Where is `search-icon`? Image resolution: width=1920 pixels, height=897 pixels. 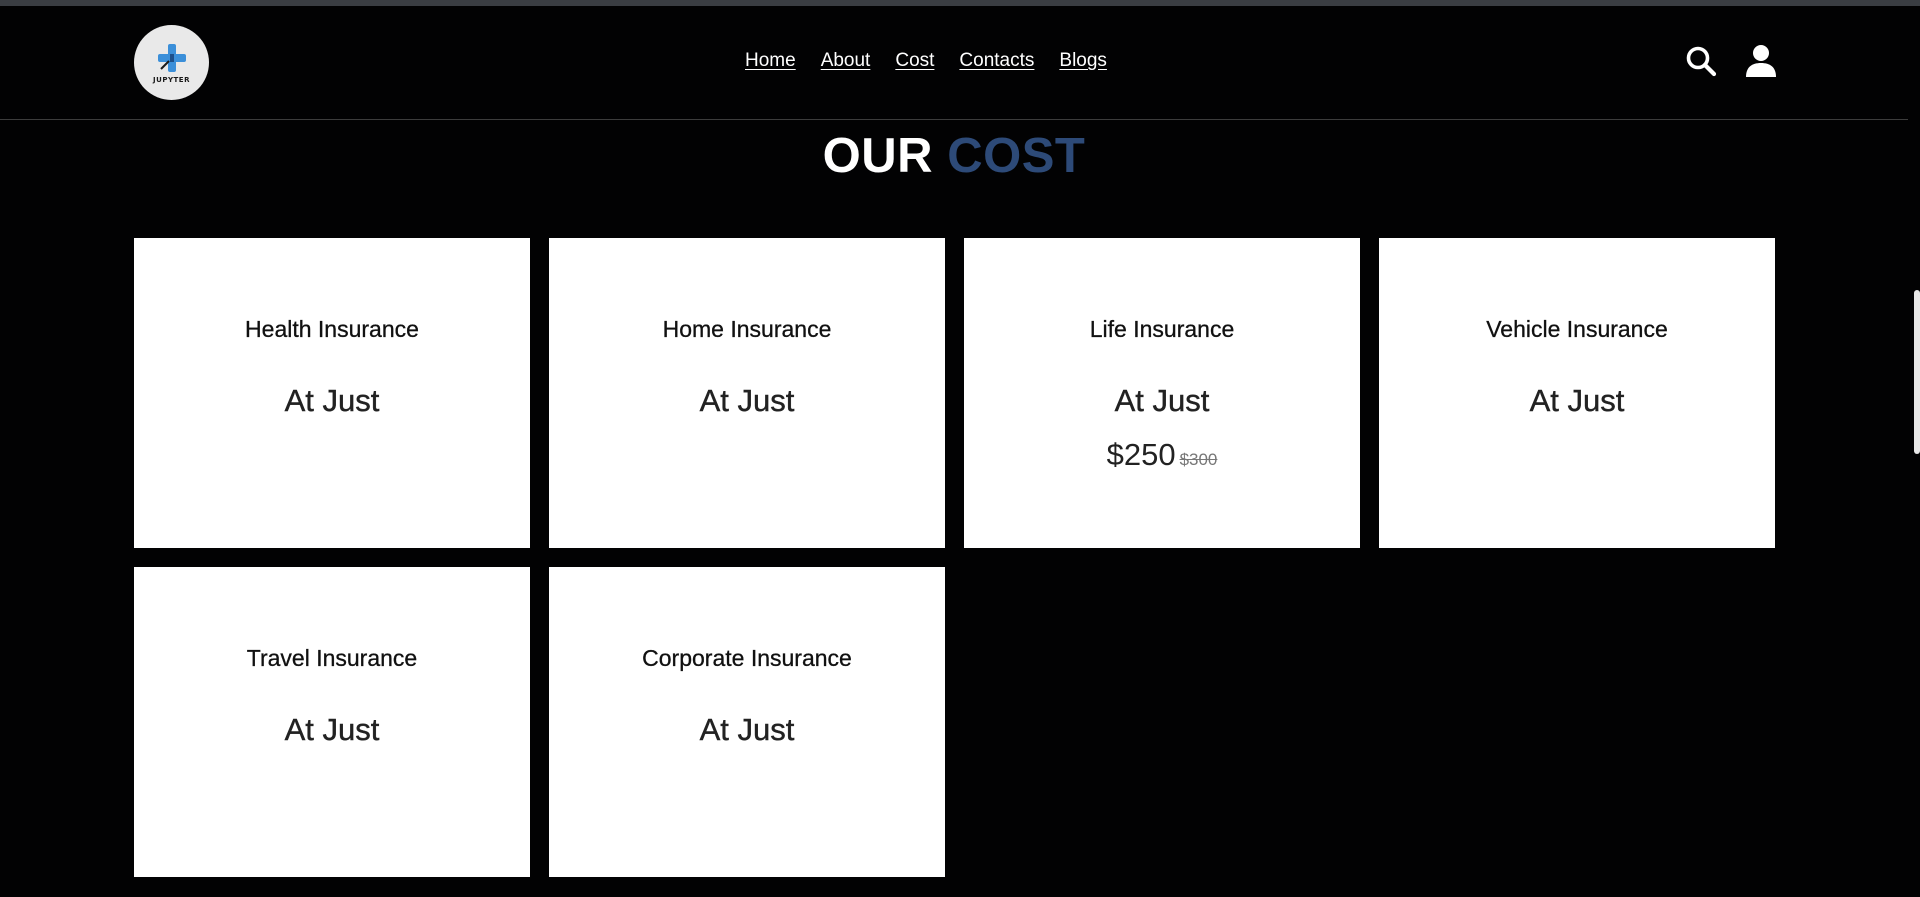
search-icon is located at coordinates (1701, 61).